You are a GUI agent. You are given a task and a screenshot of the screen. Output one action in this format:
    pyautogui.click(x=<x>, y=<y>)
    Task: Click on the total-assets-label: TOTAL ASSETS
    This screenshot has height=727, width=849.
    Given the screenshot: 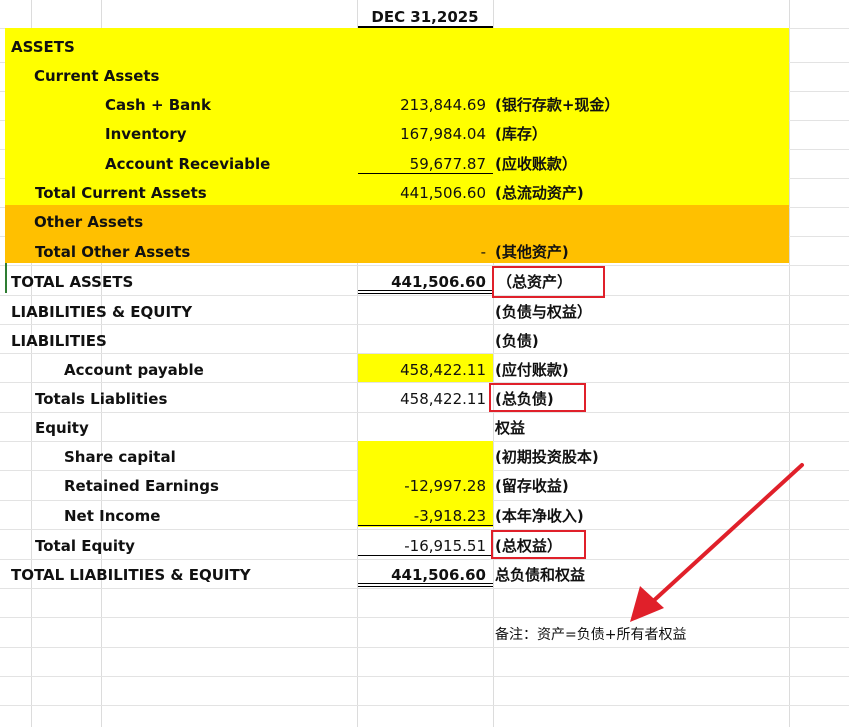 What is the action you would take?
    pyautogui.click(x=72, y=282)
    